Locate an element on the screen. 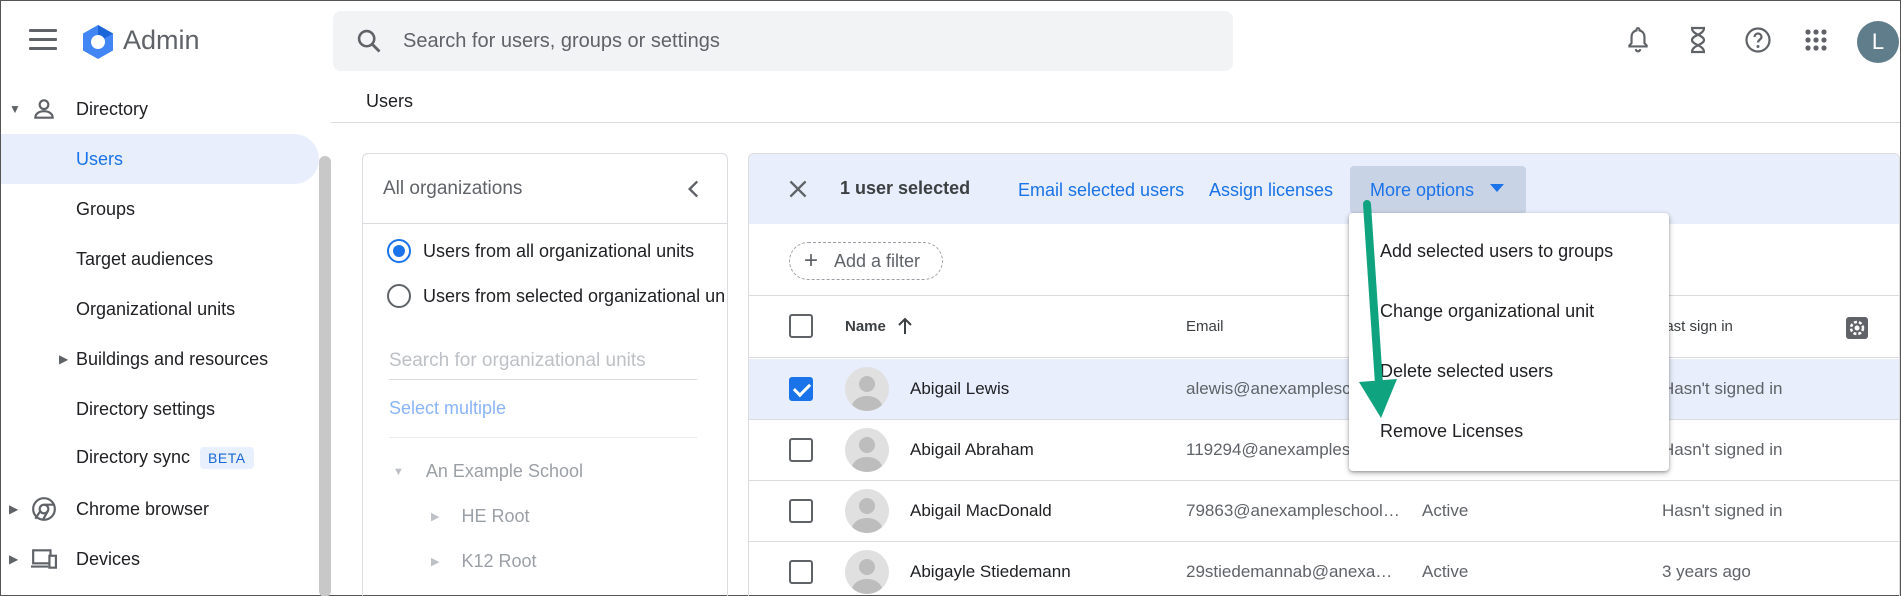  sidebar-item-directory: ▼ Directory is located at coordinates (160, 109).